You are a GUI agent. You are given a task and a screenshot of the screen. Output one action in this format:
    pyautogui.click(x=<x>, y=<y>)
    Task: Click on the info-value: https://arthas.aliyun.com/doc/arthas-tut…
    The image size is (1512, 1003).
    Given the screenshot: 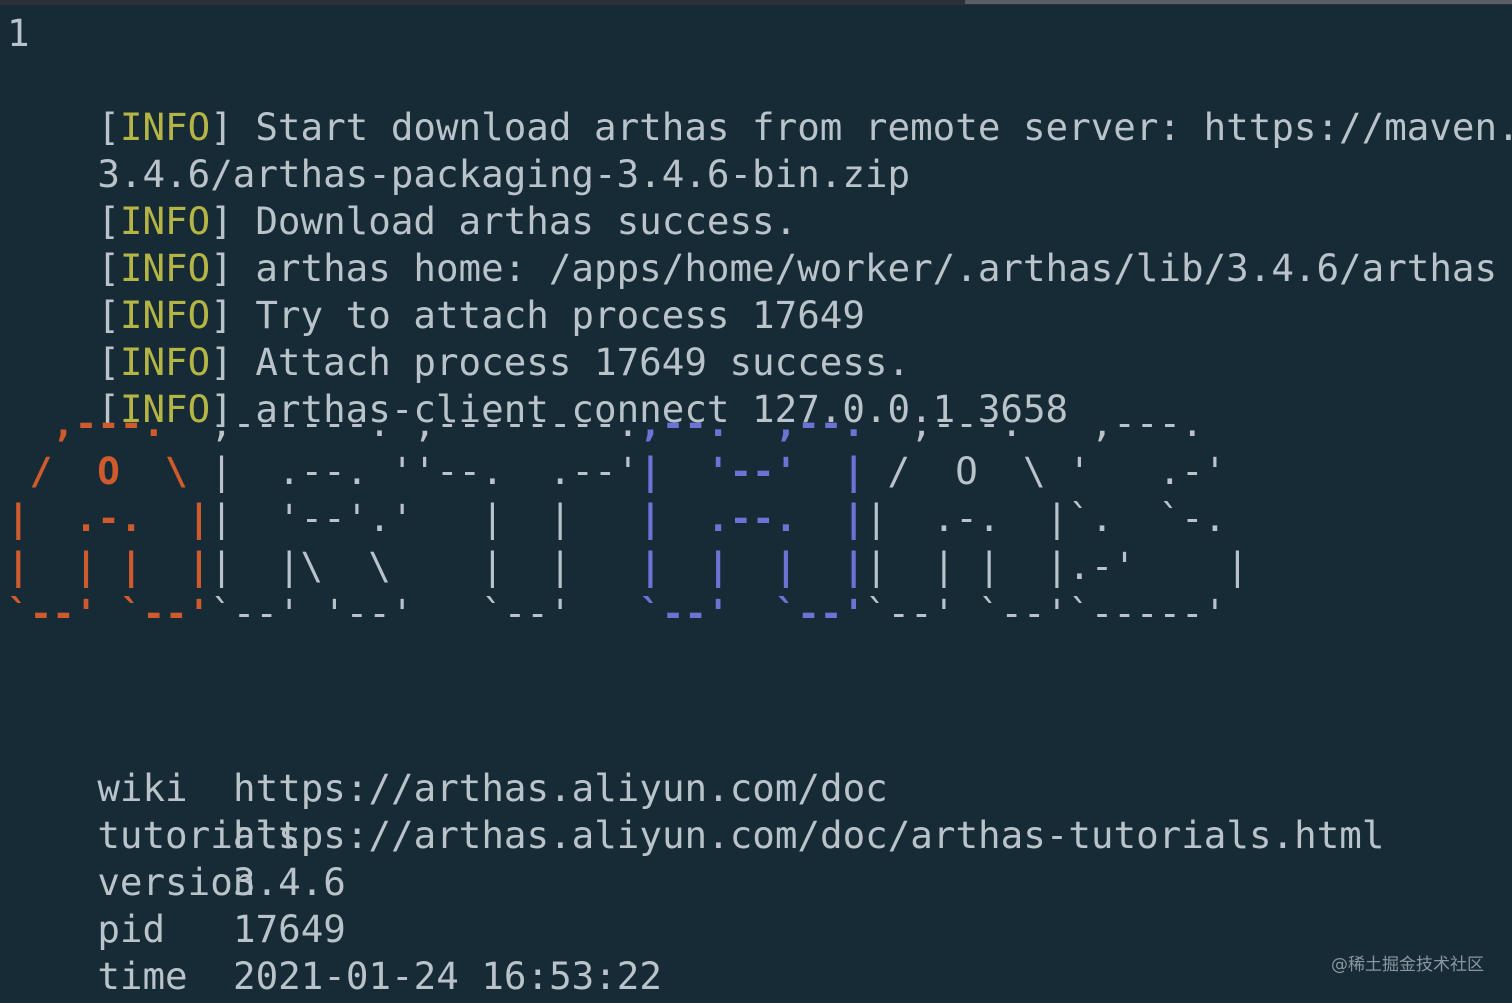 What is the action you would take?
    pyautogui.click(x=809, y=835)
    